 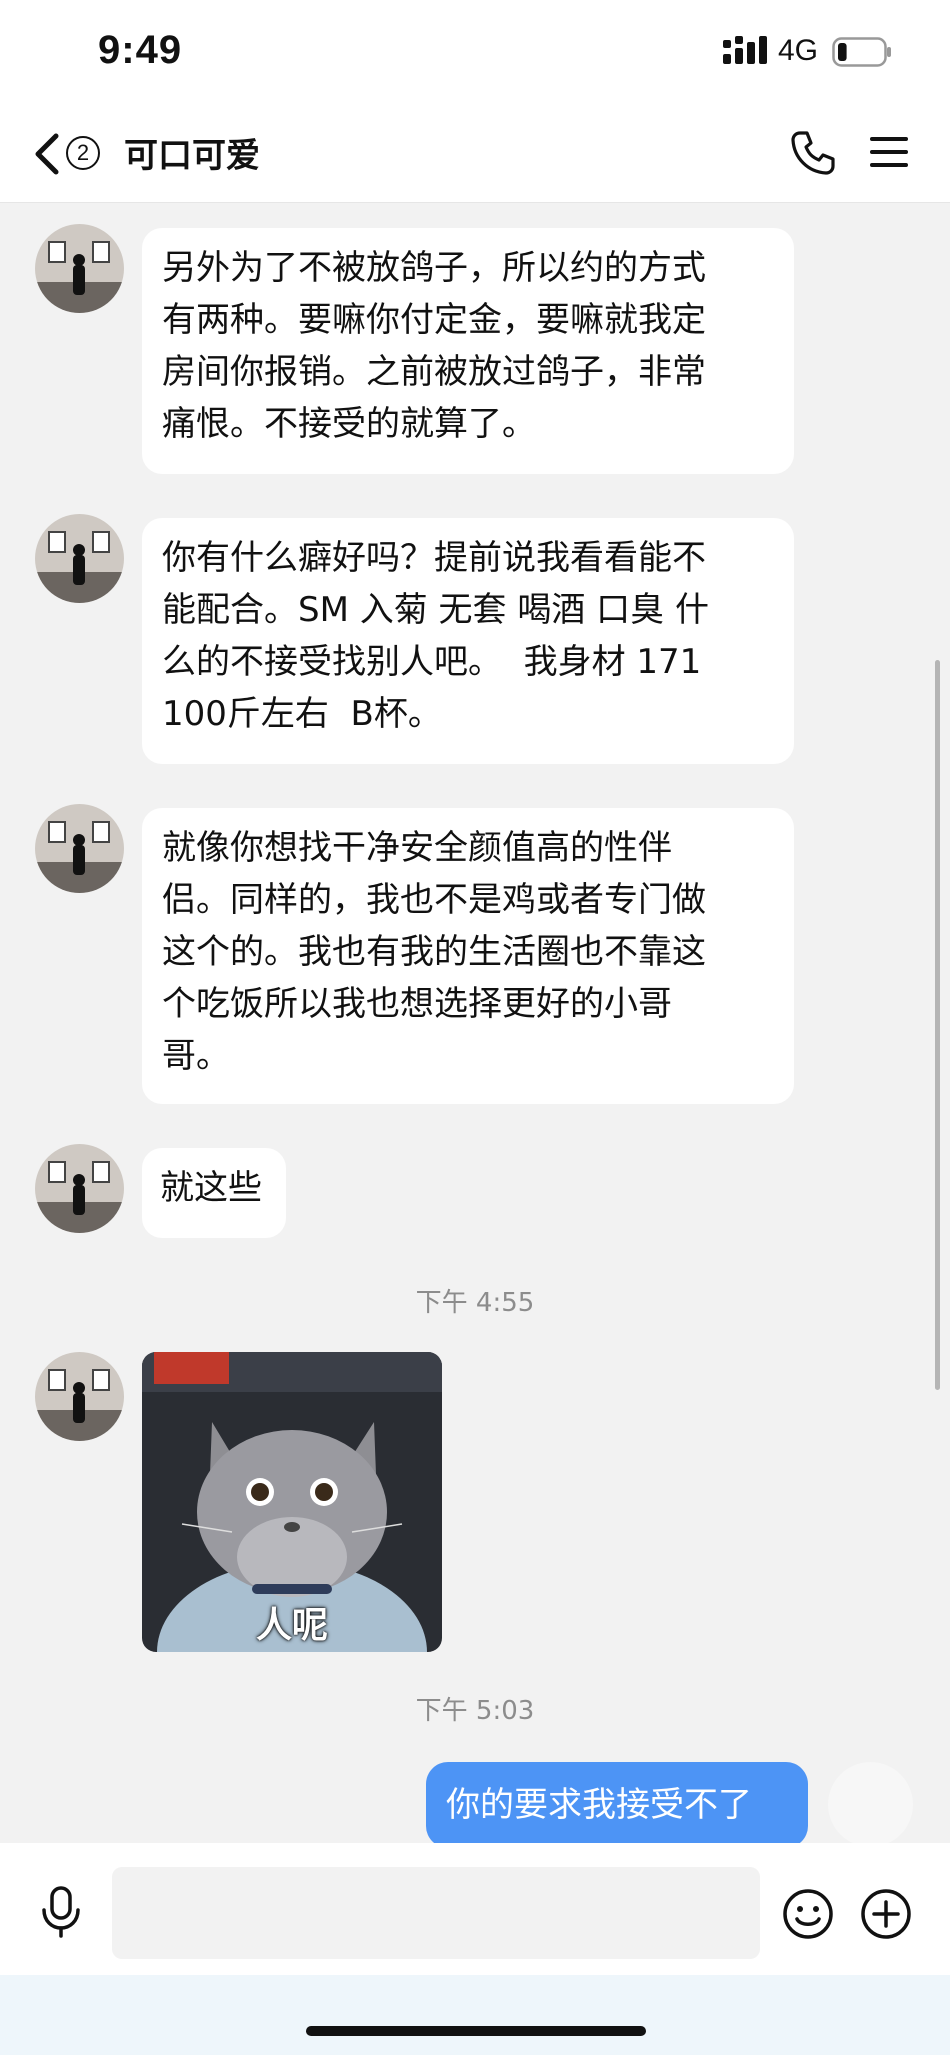 What do you see at coordinates (436, 1913) in the screenshot?
I see `message-input` at bounding box center [436, 1913].